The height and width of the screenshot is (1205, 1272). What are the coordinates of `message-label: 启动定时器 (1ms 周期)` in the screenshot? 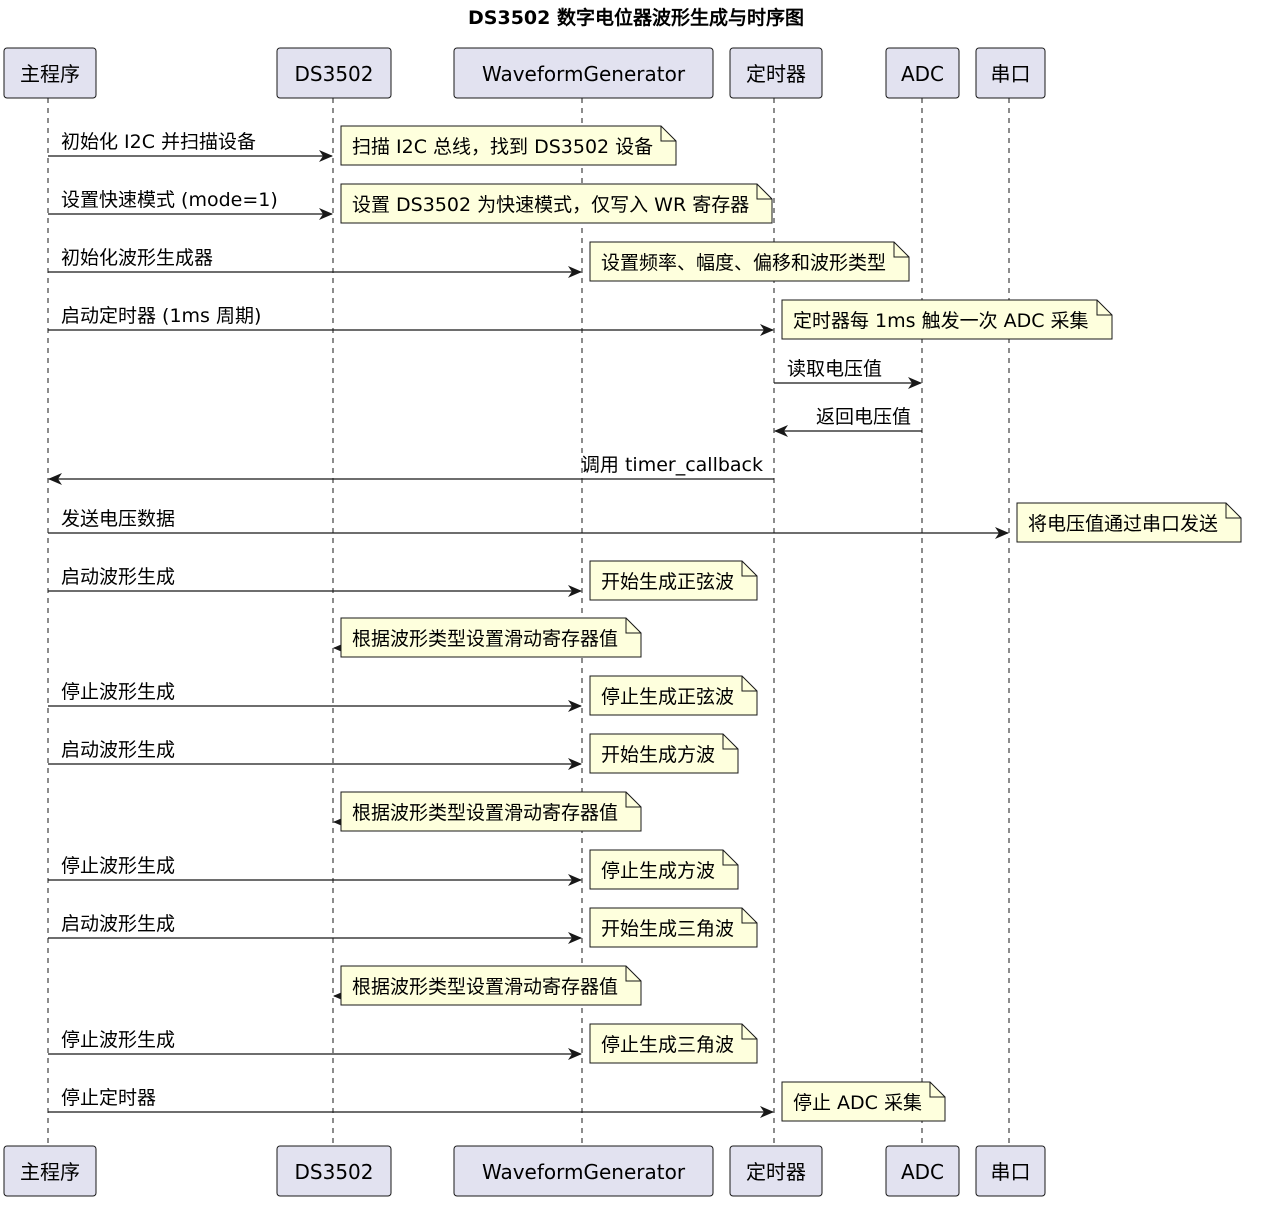 It's located at (161, 316).